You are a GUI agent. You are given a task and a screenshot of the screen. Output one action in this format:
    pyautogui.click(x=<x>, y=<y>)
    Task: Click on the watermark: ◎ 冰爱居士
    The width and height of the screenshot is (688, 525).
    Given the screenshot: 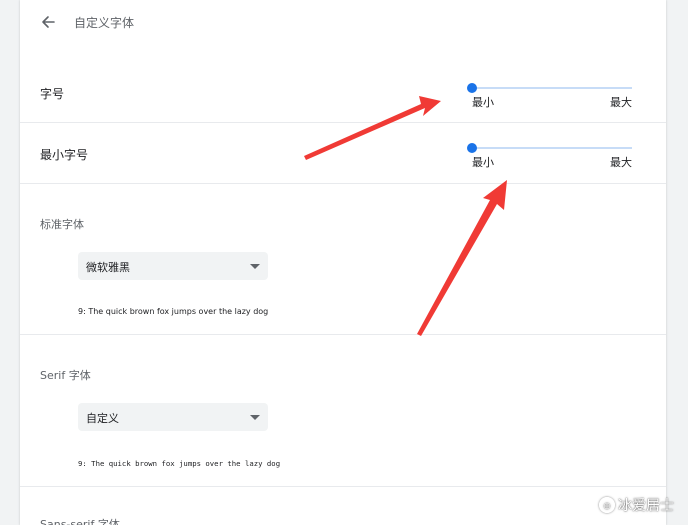 What is the action you would take?
    pyautogui.click(x=636, y=505)
    